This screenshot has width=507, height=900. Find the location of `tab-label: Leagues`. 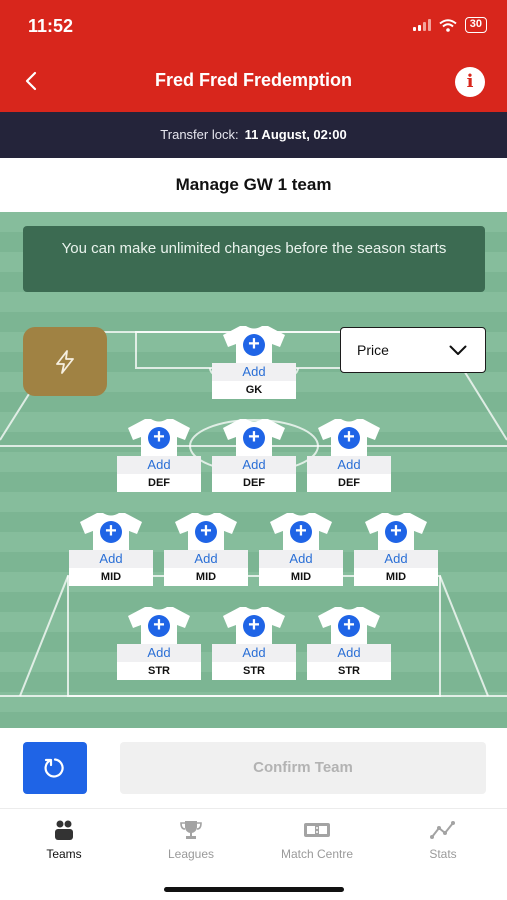

tab-label: Leagues is located at coordinates (191, 854).